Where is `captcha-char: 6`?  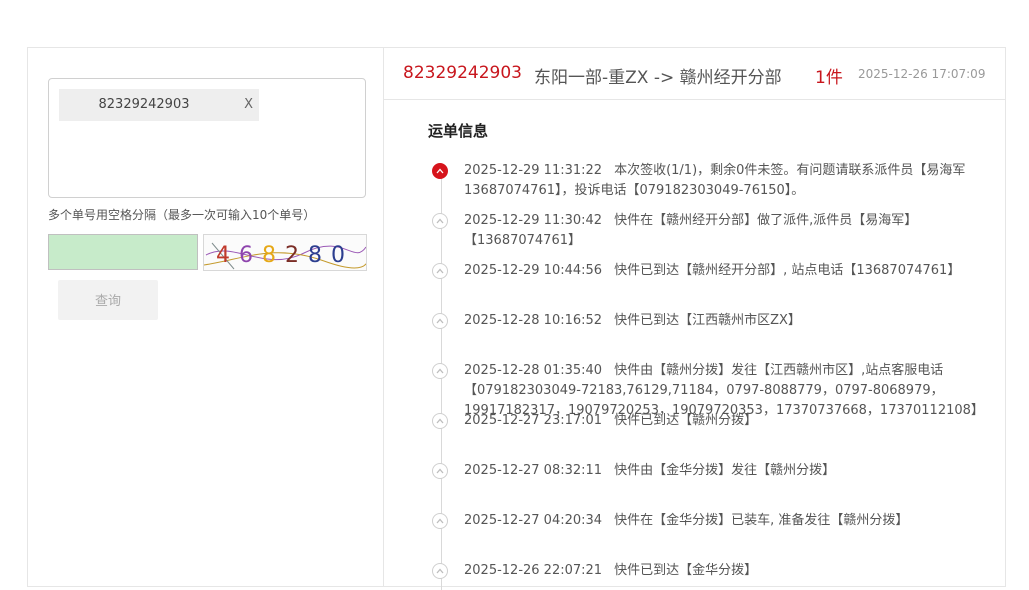 captcha-char: 6 is located at coordinates (246, 255).